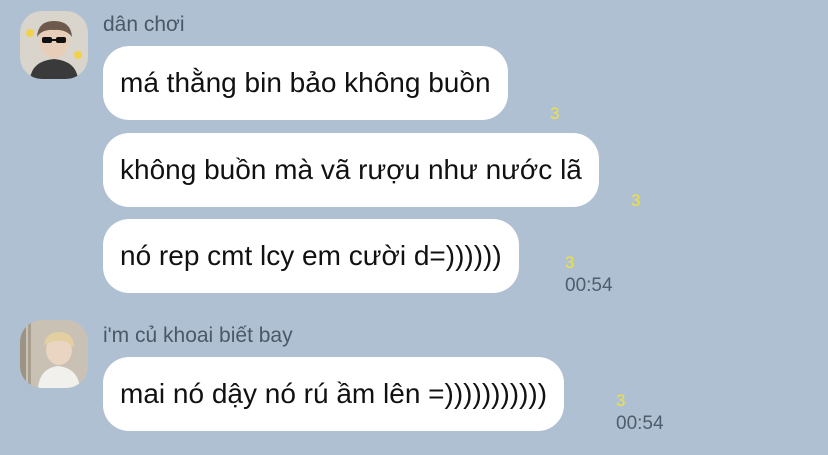  I want to click on avatar-dan-choi, so click(54, 45).